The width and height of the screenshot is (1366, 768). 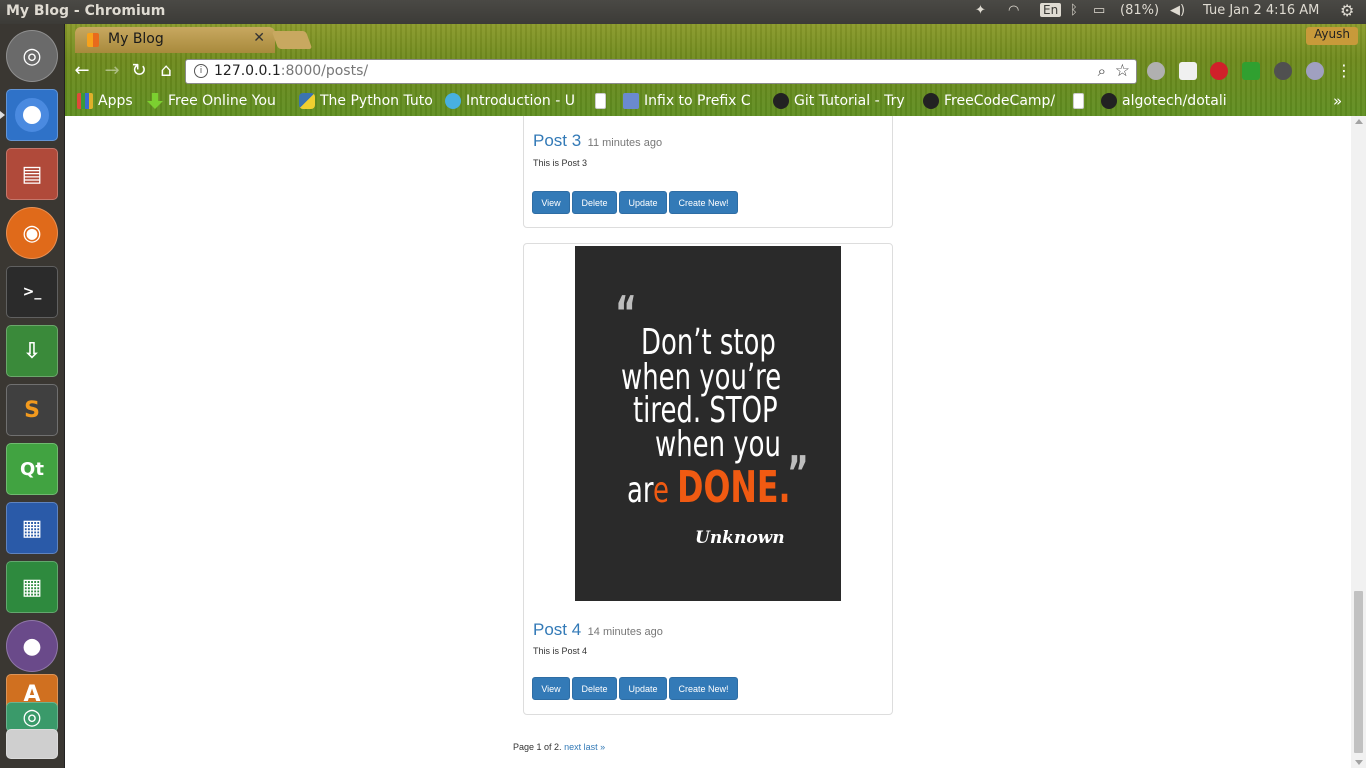 What do you see at coordinates (32, 233) in the screenshot?
I see `firefox-icon: ◉` at bounding box center [32, 233].